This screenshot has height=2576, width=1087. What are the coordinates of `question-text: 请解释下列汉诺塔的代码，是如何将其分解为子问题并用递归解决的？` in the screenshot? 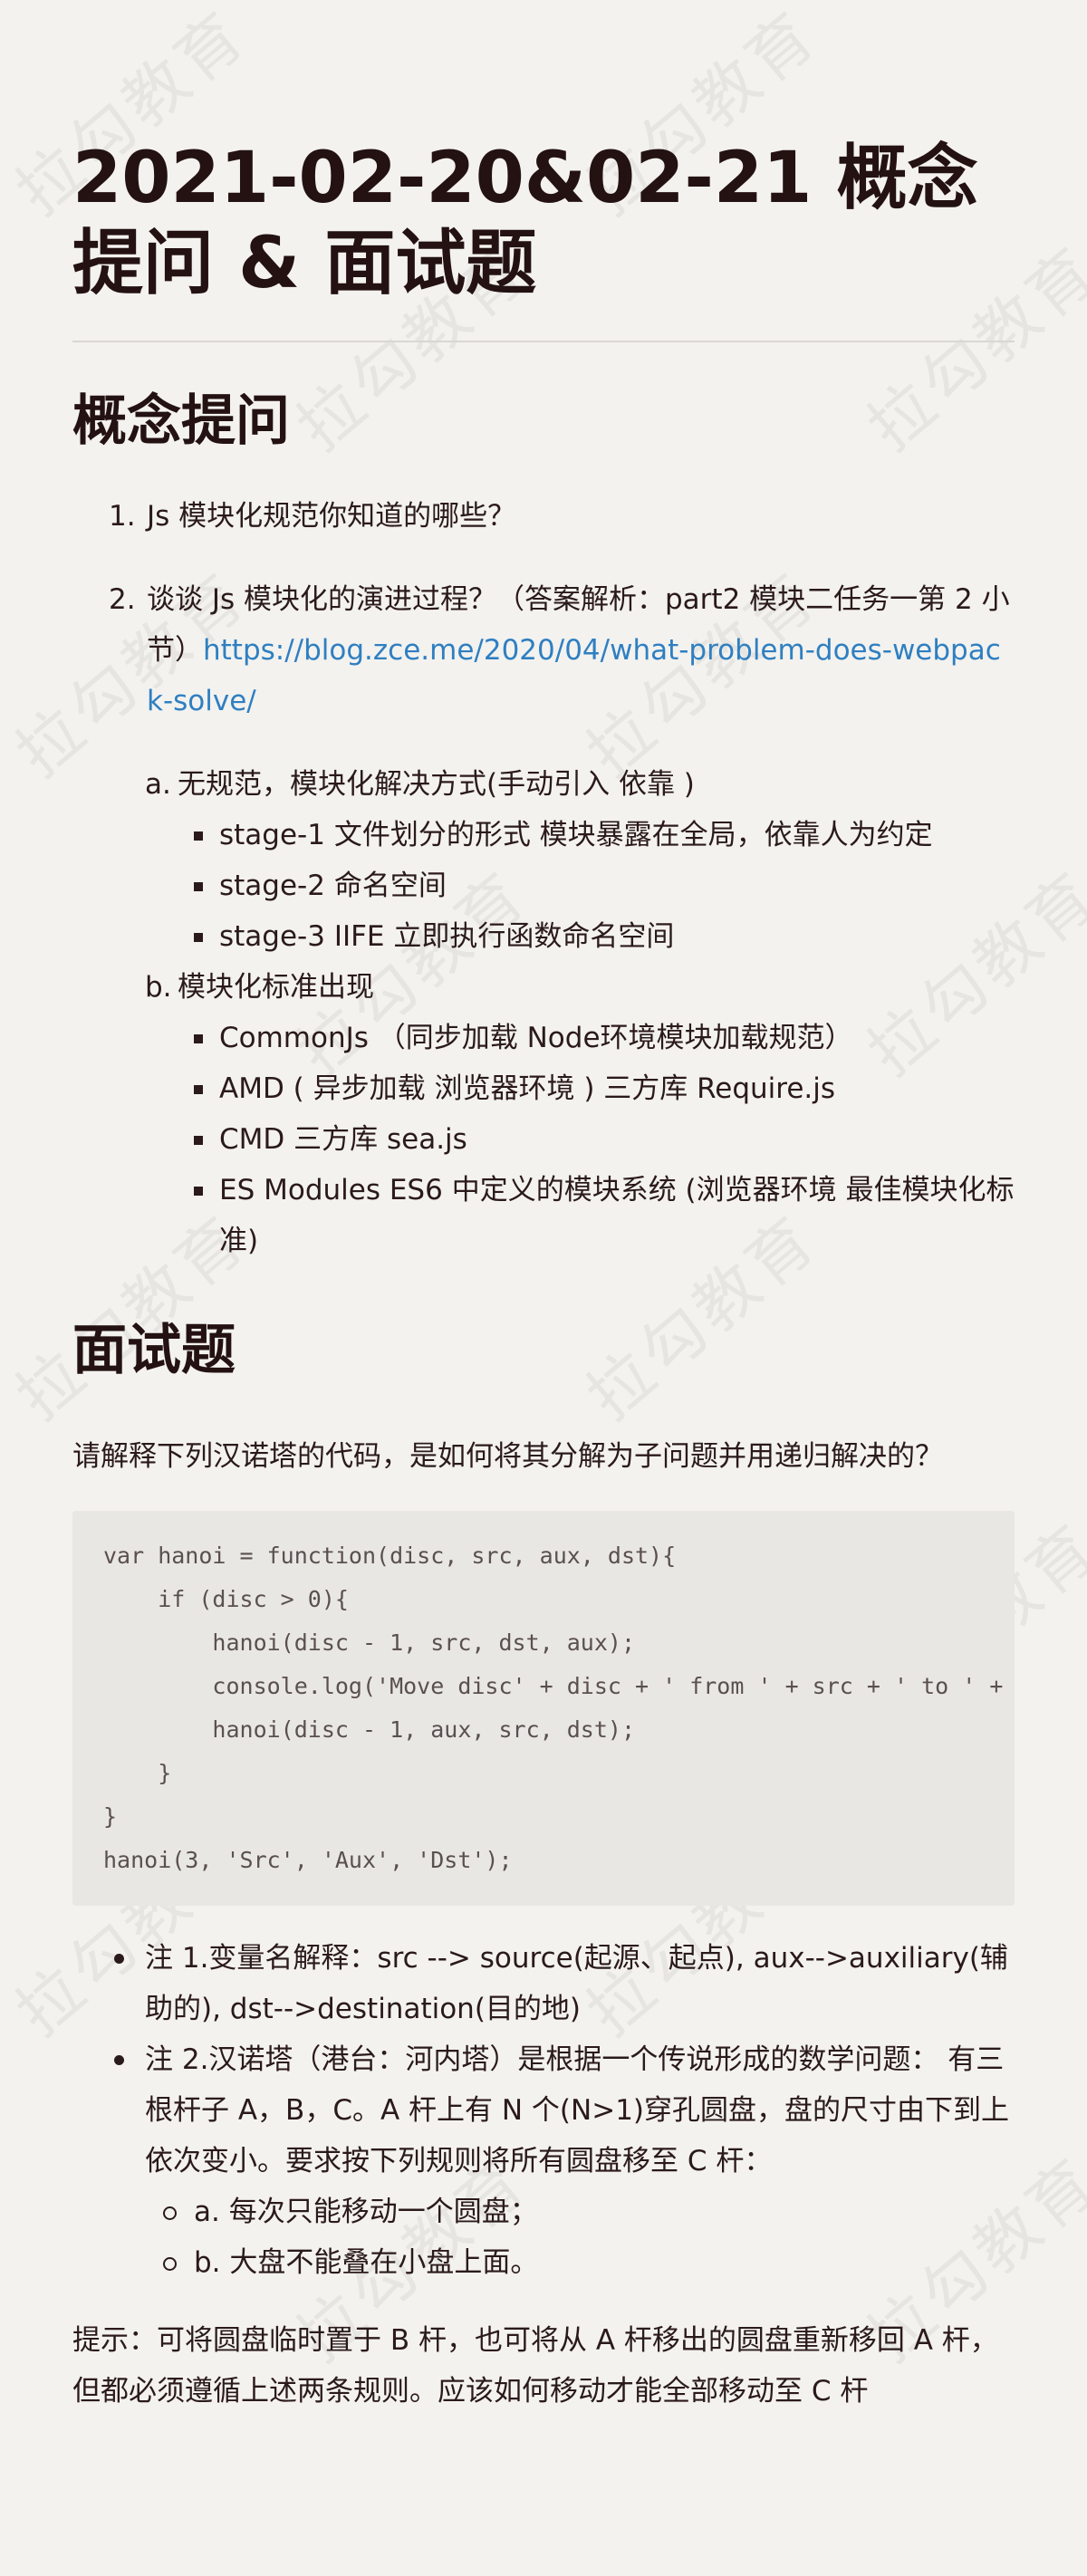 It's located at (507, 1456).